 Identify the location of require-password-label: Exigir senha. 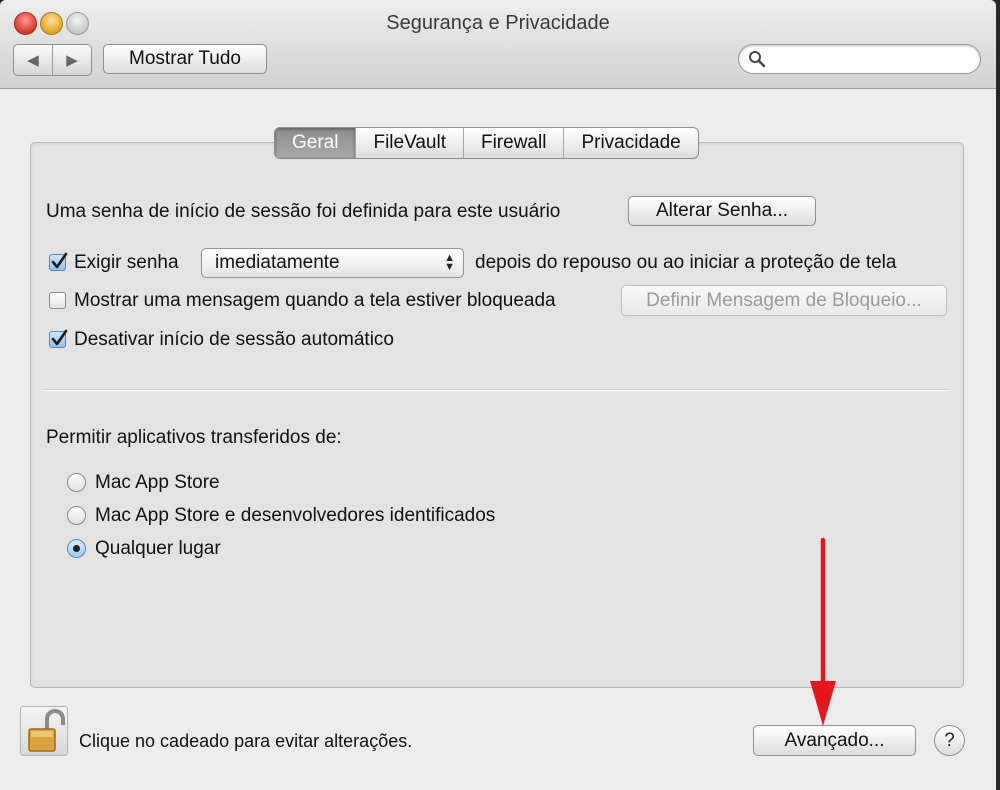
(126, 262).